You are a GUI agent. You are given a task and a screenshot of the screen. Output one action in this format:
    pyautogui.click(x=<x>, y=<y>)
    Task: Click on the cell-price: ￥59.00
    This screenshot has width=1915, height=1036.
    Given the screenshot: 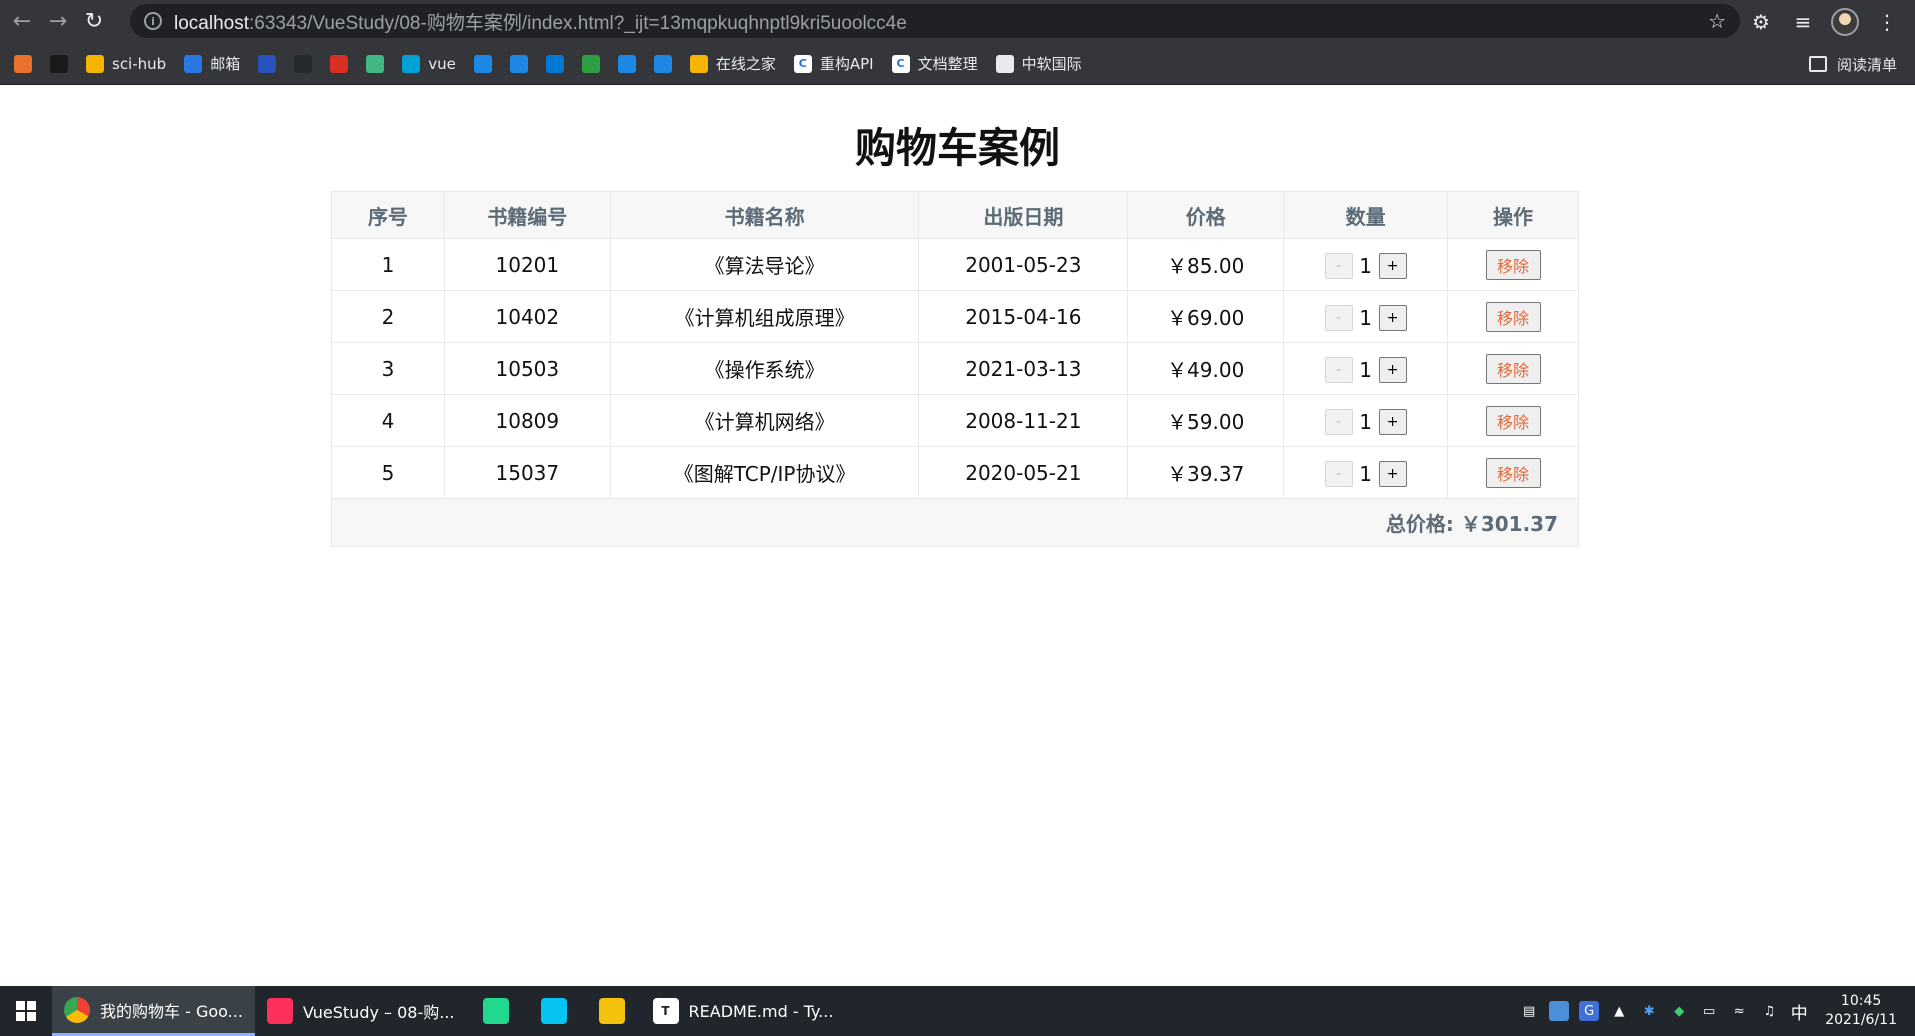 What is the action you would take?
    pyautogui.click(x=1206, y=420)
    